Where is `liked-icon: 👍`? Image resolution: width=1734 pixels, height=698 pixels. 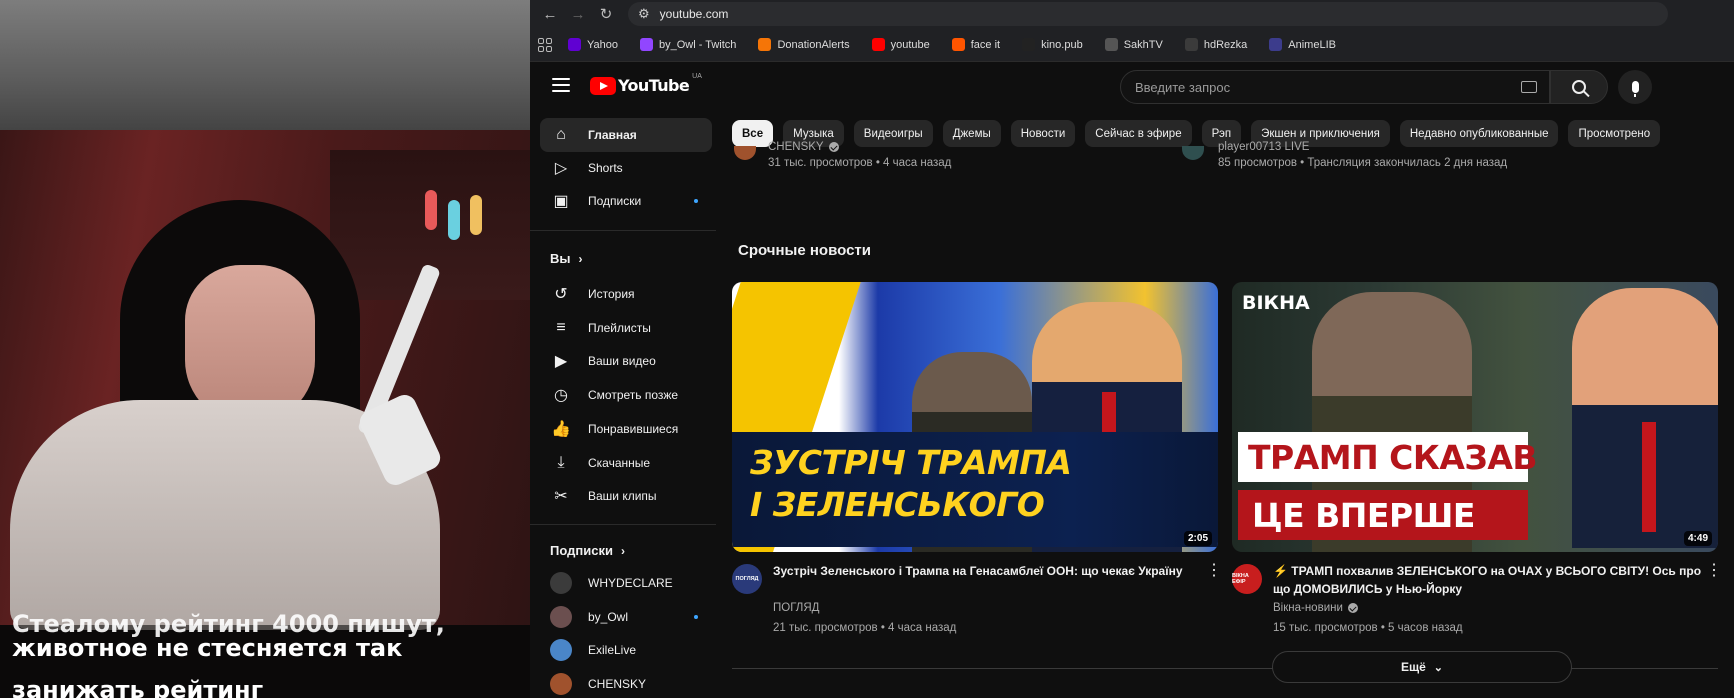
liked-icon: 👍 is located at coordinates (561, 429).